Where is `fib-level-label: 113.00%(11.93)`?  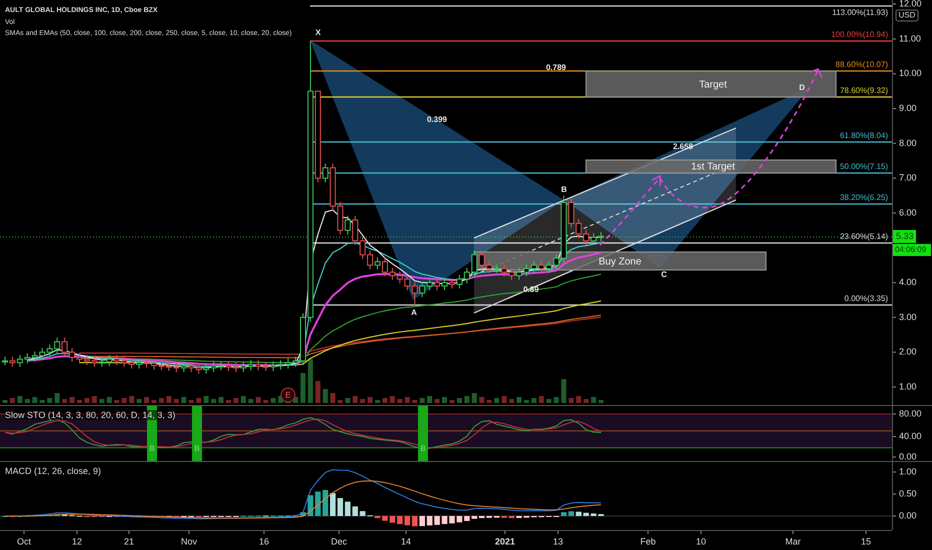
fib-level-label: 113.00%(11.93) is located at coordinates (860, 13).